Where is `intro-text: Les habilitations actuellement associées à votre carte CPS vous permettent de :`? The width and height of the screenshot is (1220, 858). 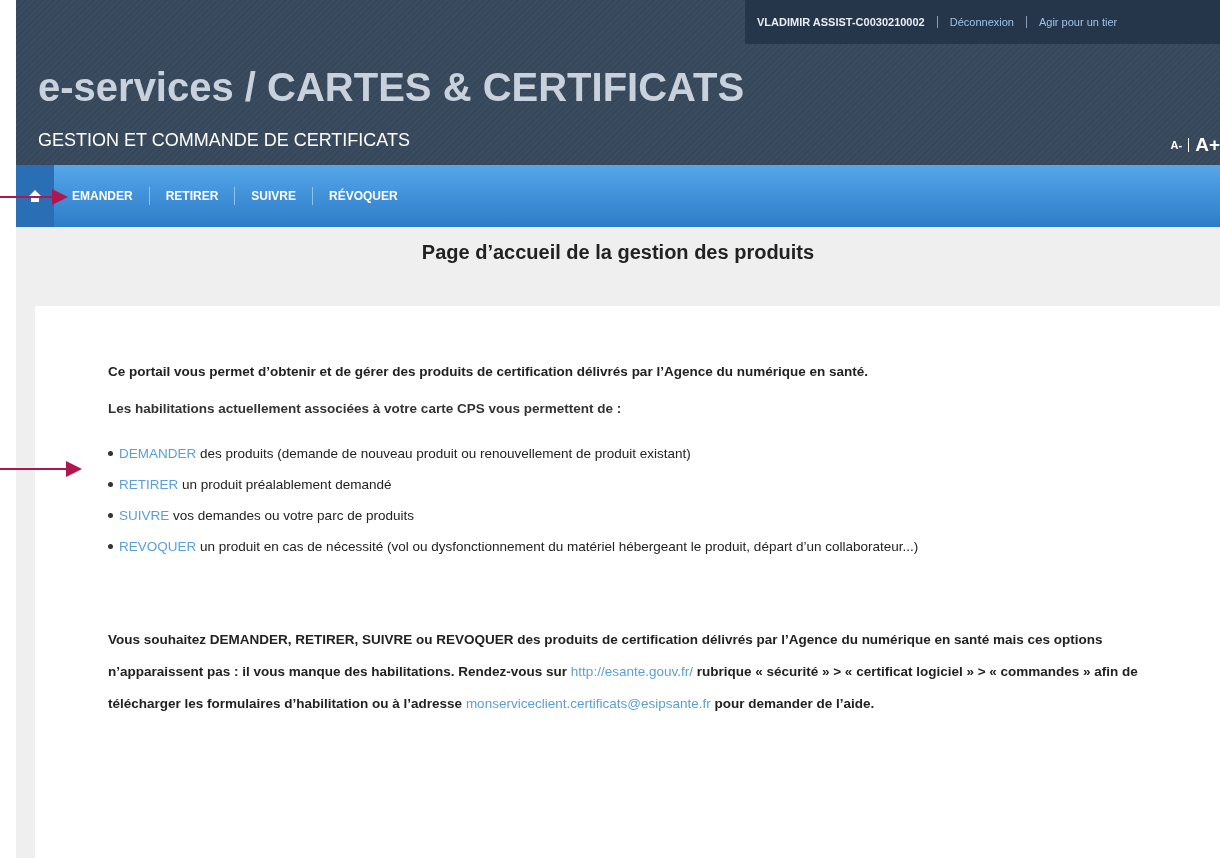
intro-text: Les habilitations actuellement associées à votre carte CPS vous permettent de : is located at coordinates (365, 408).